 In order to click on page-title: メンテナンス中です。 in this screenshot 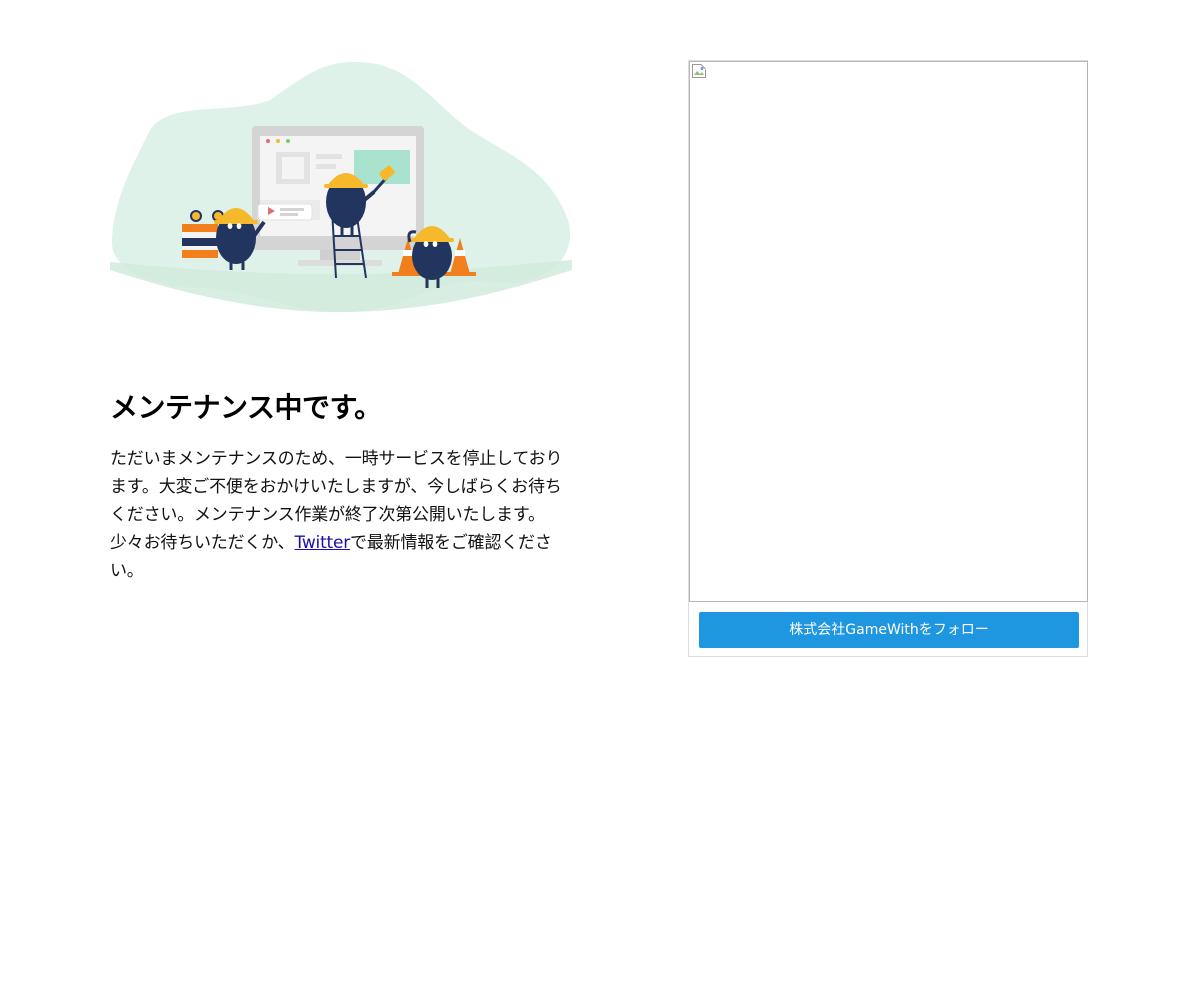, I will do `click(246, 407)`.